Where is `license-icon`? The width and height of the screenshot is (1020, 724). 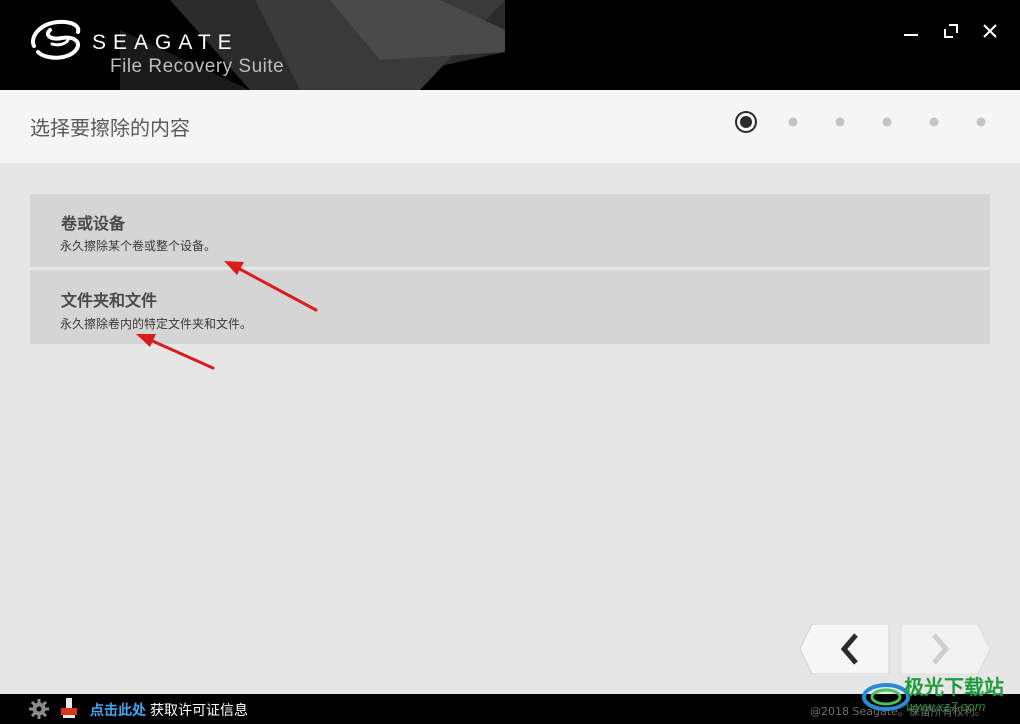 license-icon is located at coordinates (69, 708).